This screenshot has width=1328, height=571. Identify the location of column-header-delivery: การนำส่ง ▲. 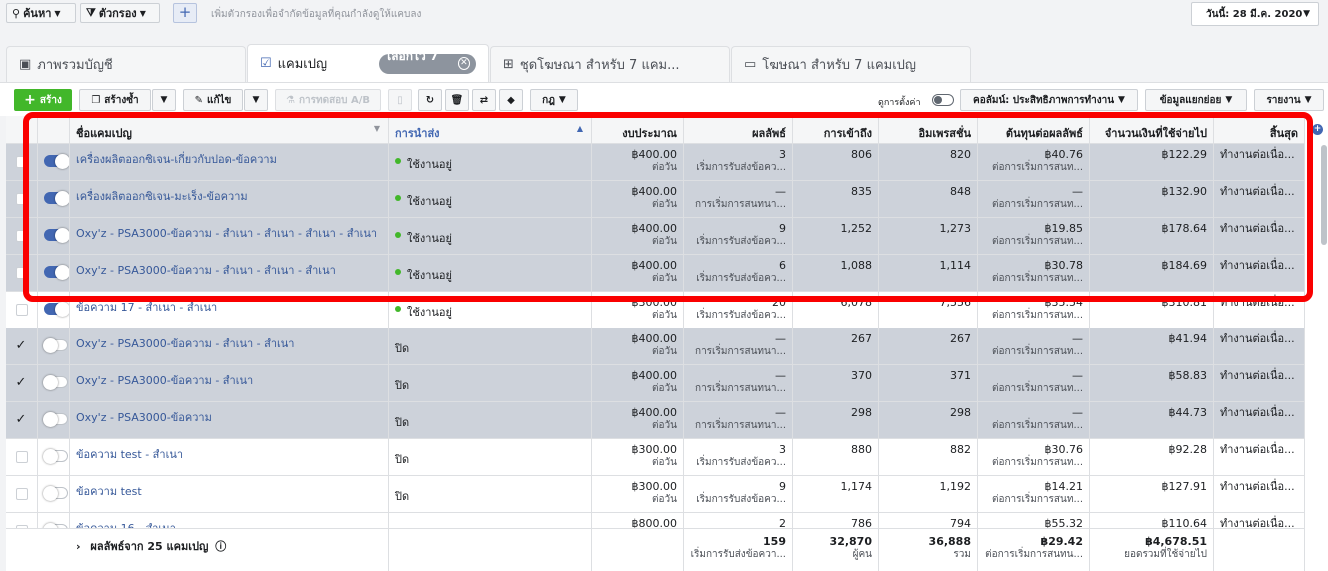
(490, 129).